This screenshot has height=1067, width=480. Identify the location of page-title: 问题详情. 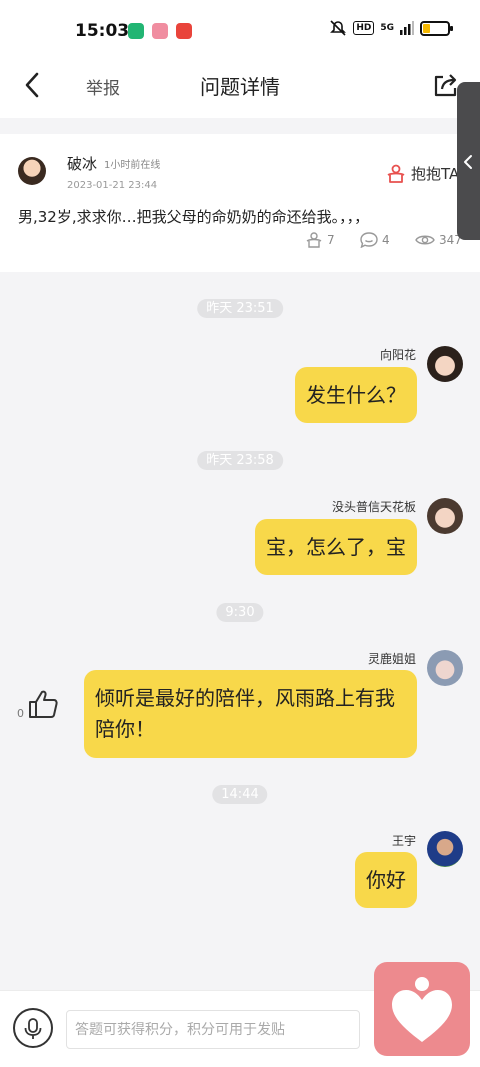
(240, 87).